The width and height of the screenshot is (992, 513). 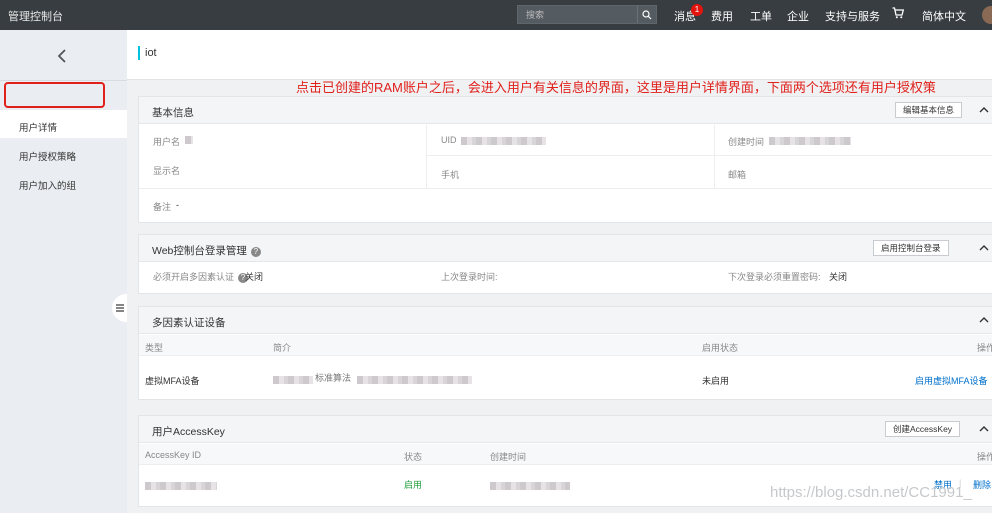 What do you see at coordinates (496, 15) in the screenshot?
I see `top-navigation-bar: 管理控制台 消息 1 费用 工单 企业 支持与服务 简体中文` at bounding box center [496, 15].